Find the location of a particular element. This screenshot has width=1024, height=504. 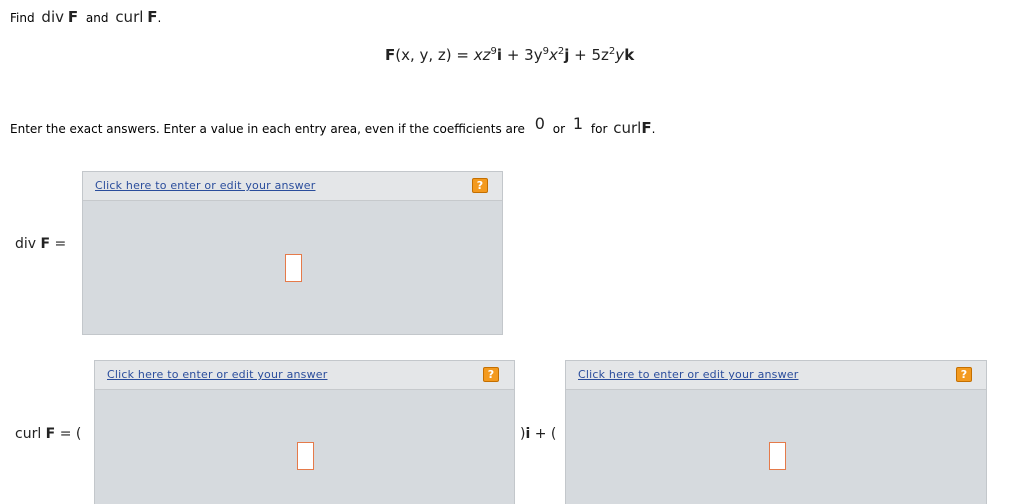

or-text: or is located at coordinates (559, 129).